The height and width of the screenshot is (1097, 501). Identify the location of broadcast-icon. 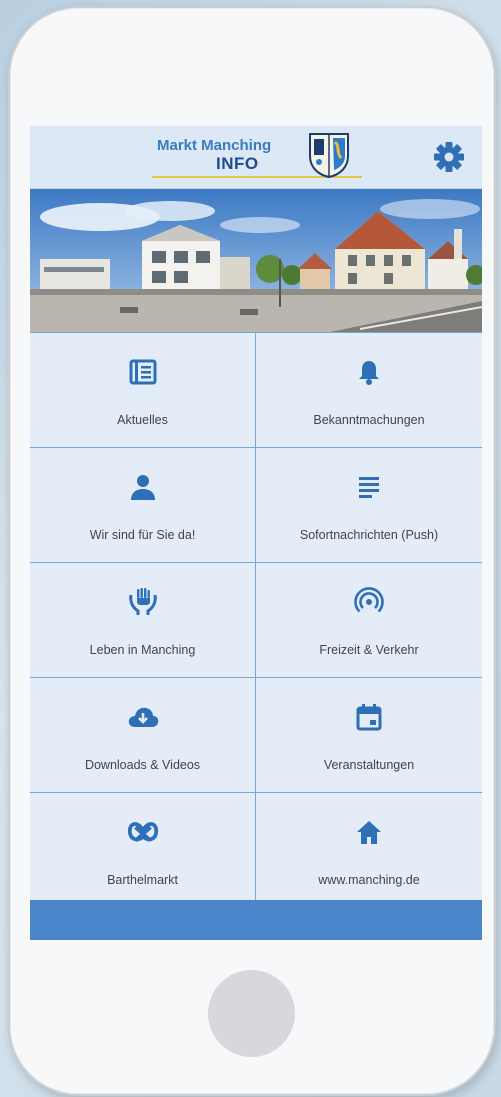
(369, 602).